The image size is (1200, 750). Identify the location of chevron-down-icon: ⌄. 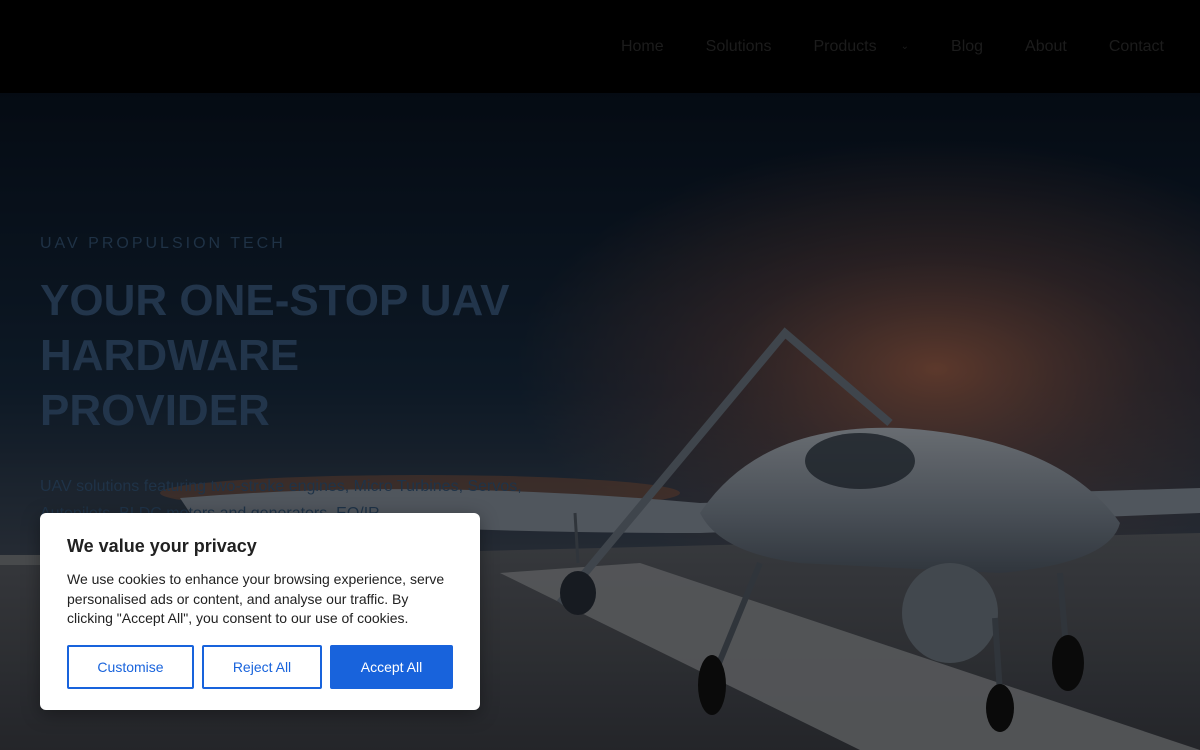
(905, 46).